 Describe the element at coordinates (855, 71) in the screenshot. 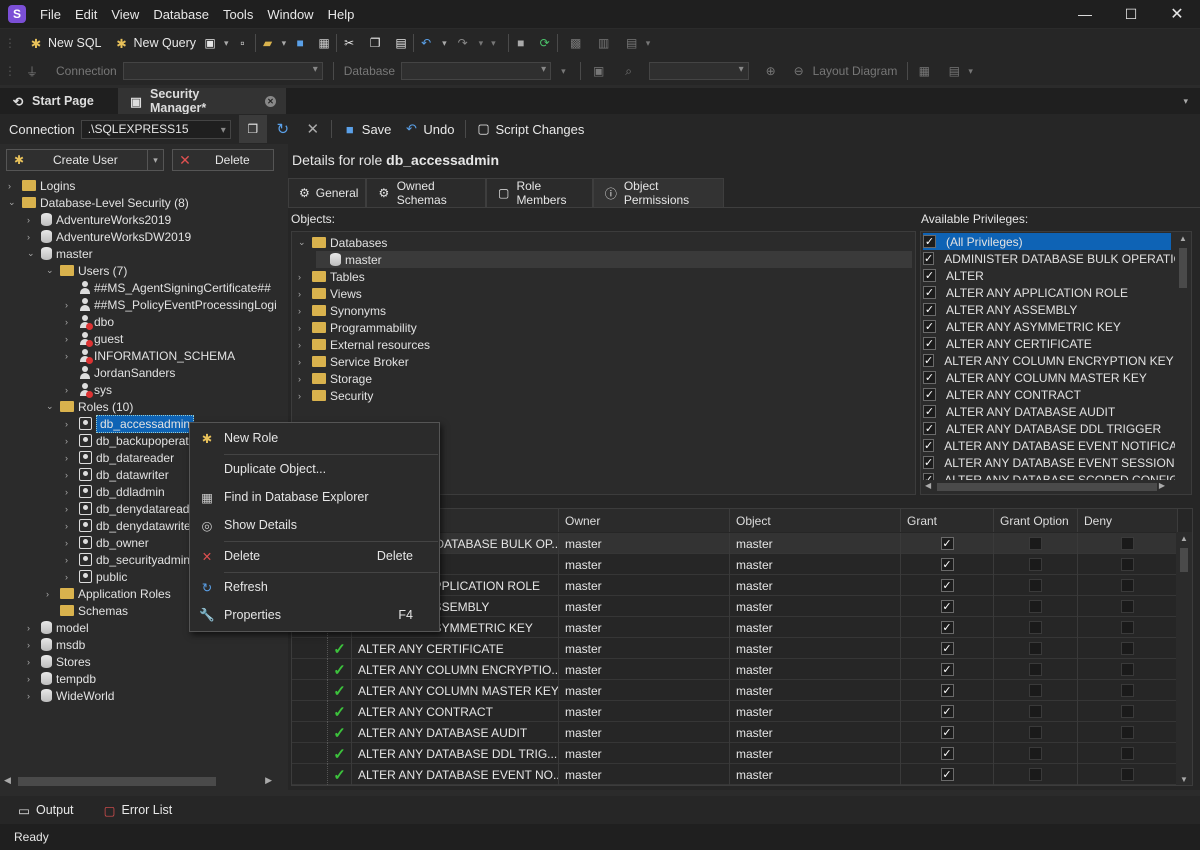

I see `layout-diagram-button: Layout Diagram` at that location.